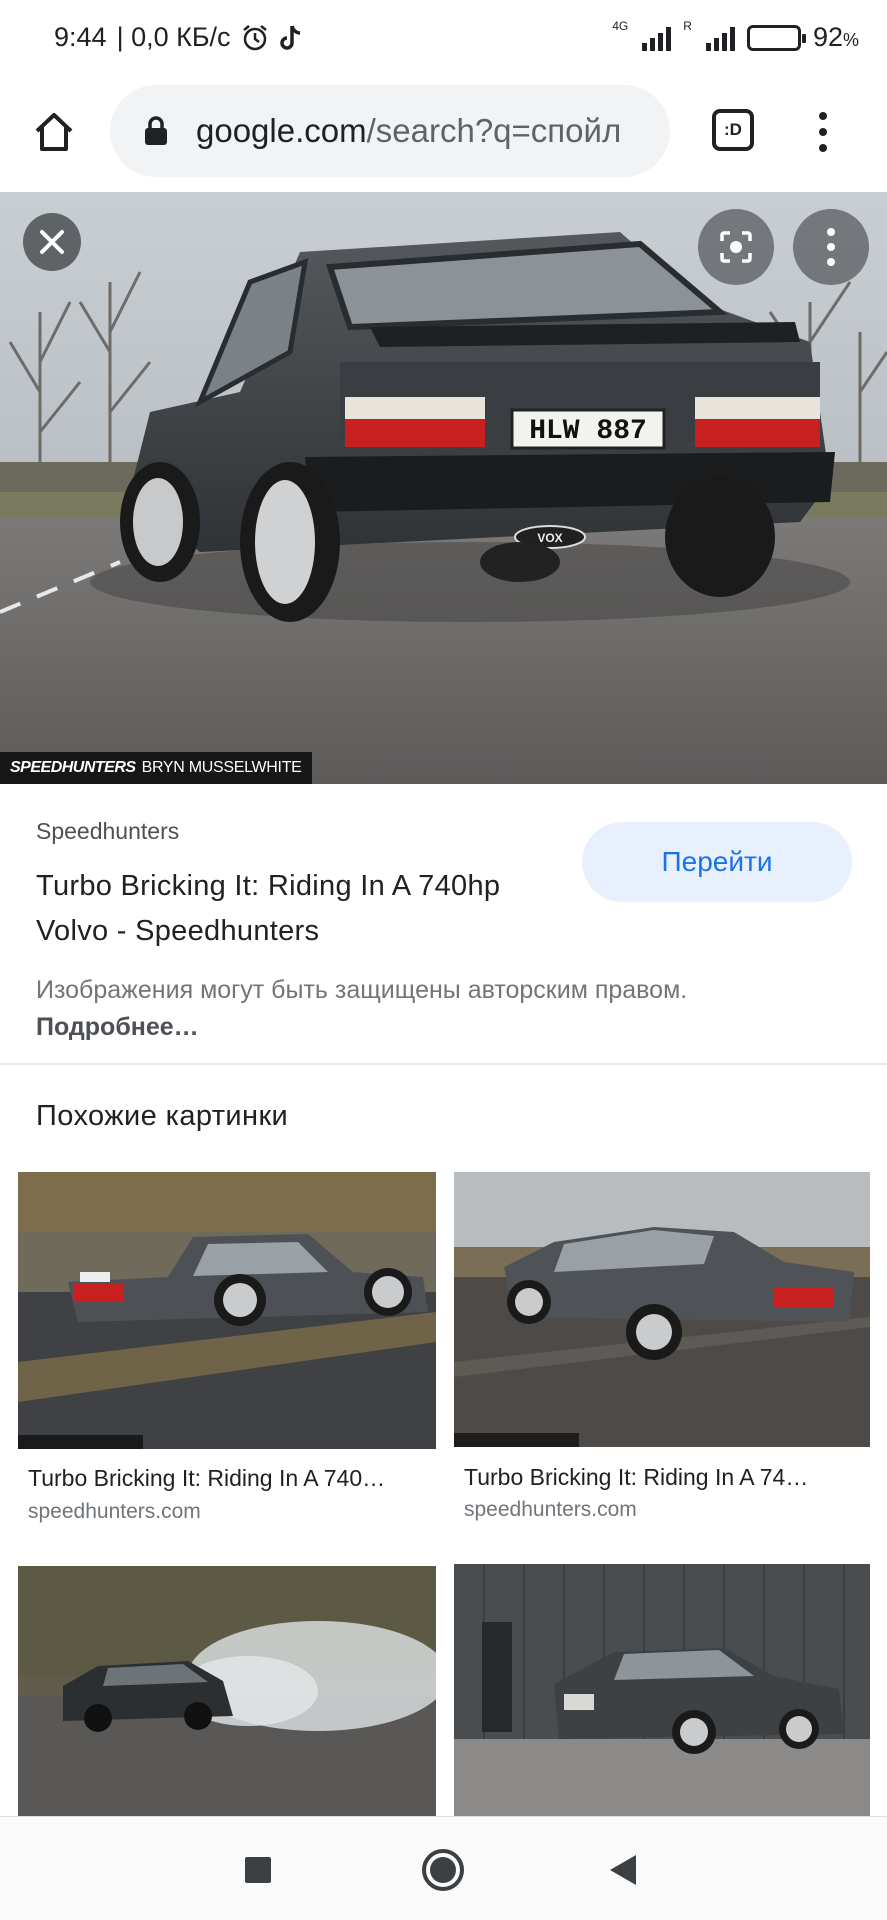 This screenshot has height=1920, width=887. What do you see at coordinates (623, 1870) in the screenshot?
I see `system-back-button` at bounding box center [623, 1870].